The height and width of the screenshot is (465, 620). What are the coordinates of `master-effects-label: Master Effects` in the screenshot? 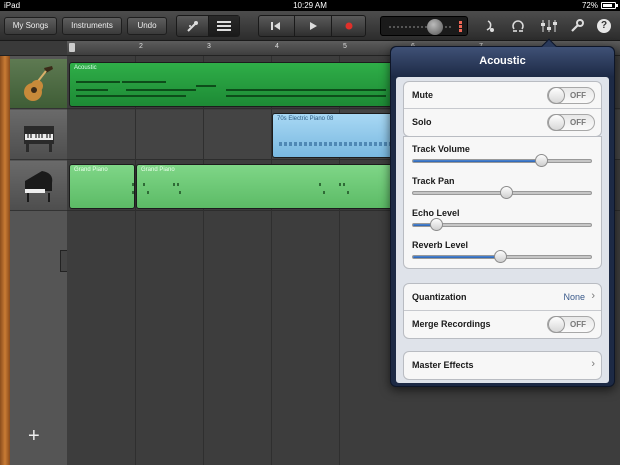 It's located at (443, 365).